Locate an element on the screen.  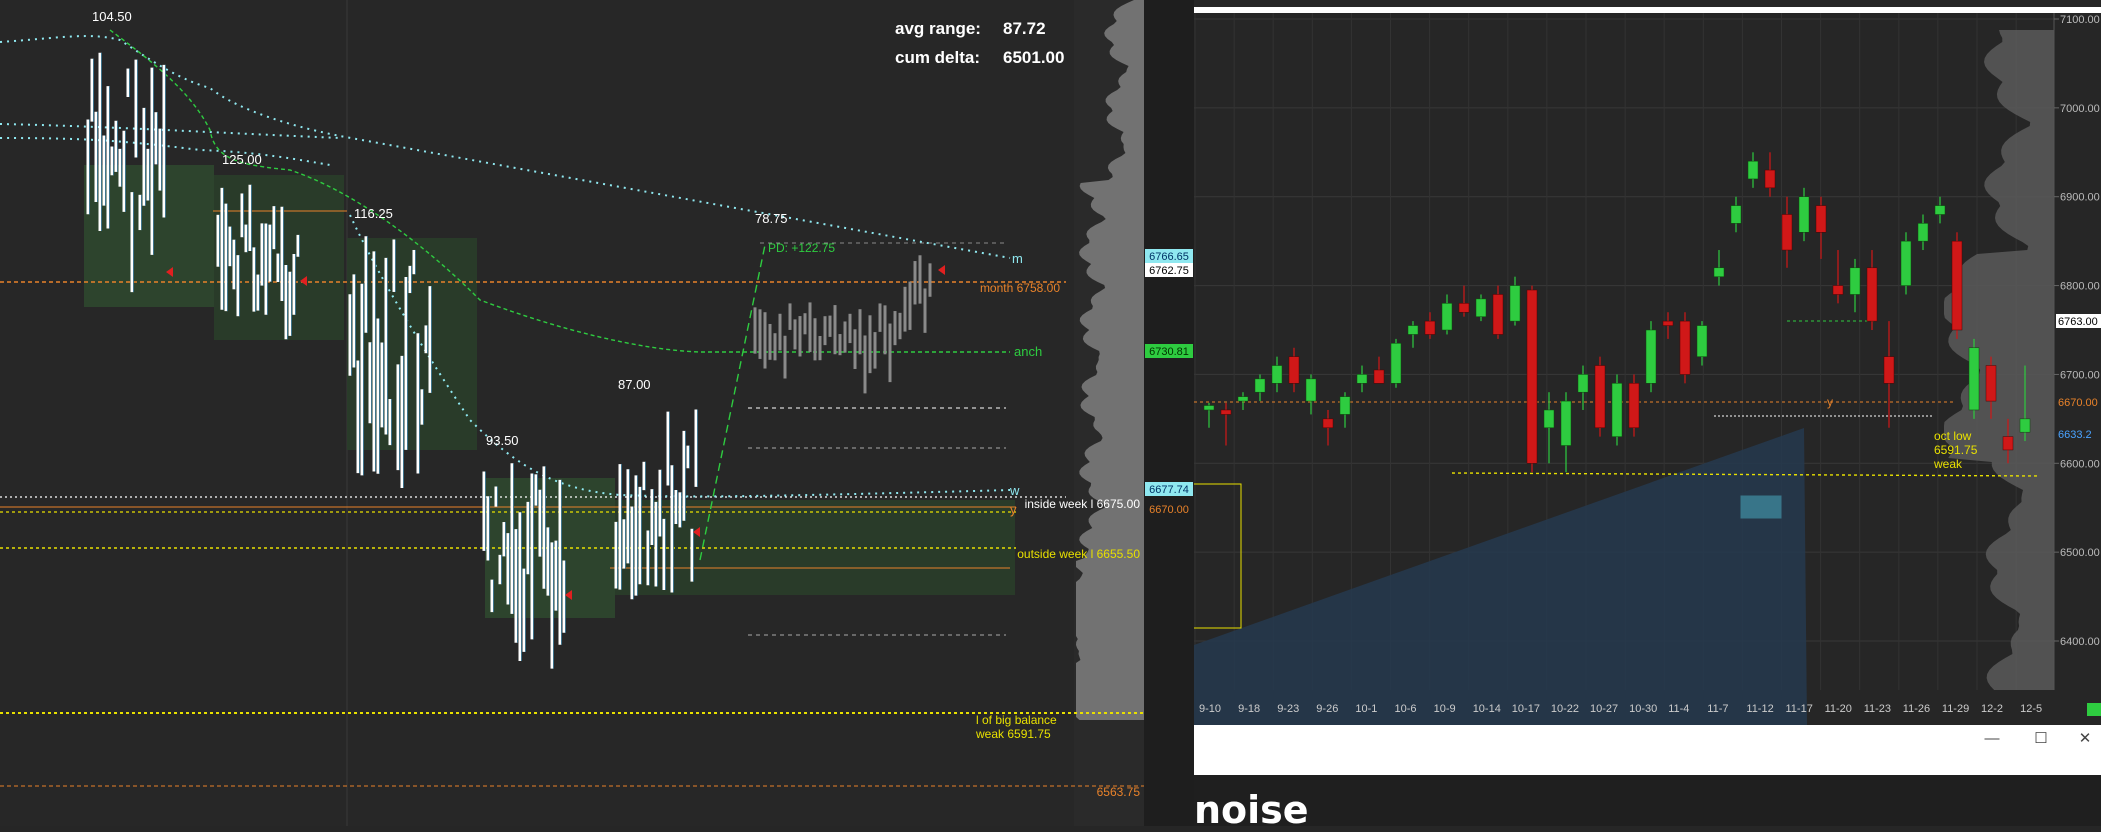
x-axis-label: 10-1 is located at coordinates (1366, 709).